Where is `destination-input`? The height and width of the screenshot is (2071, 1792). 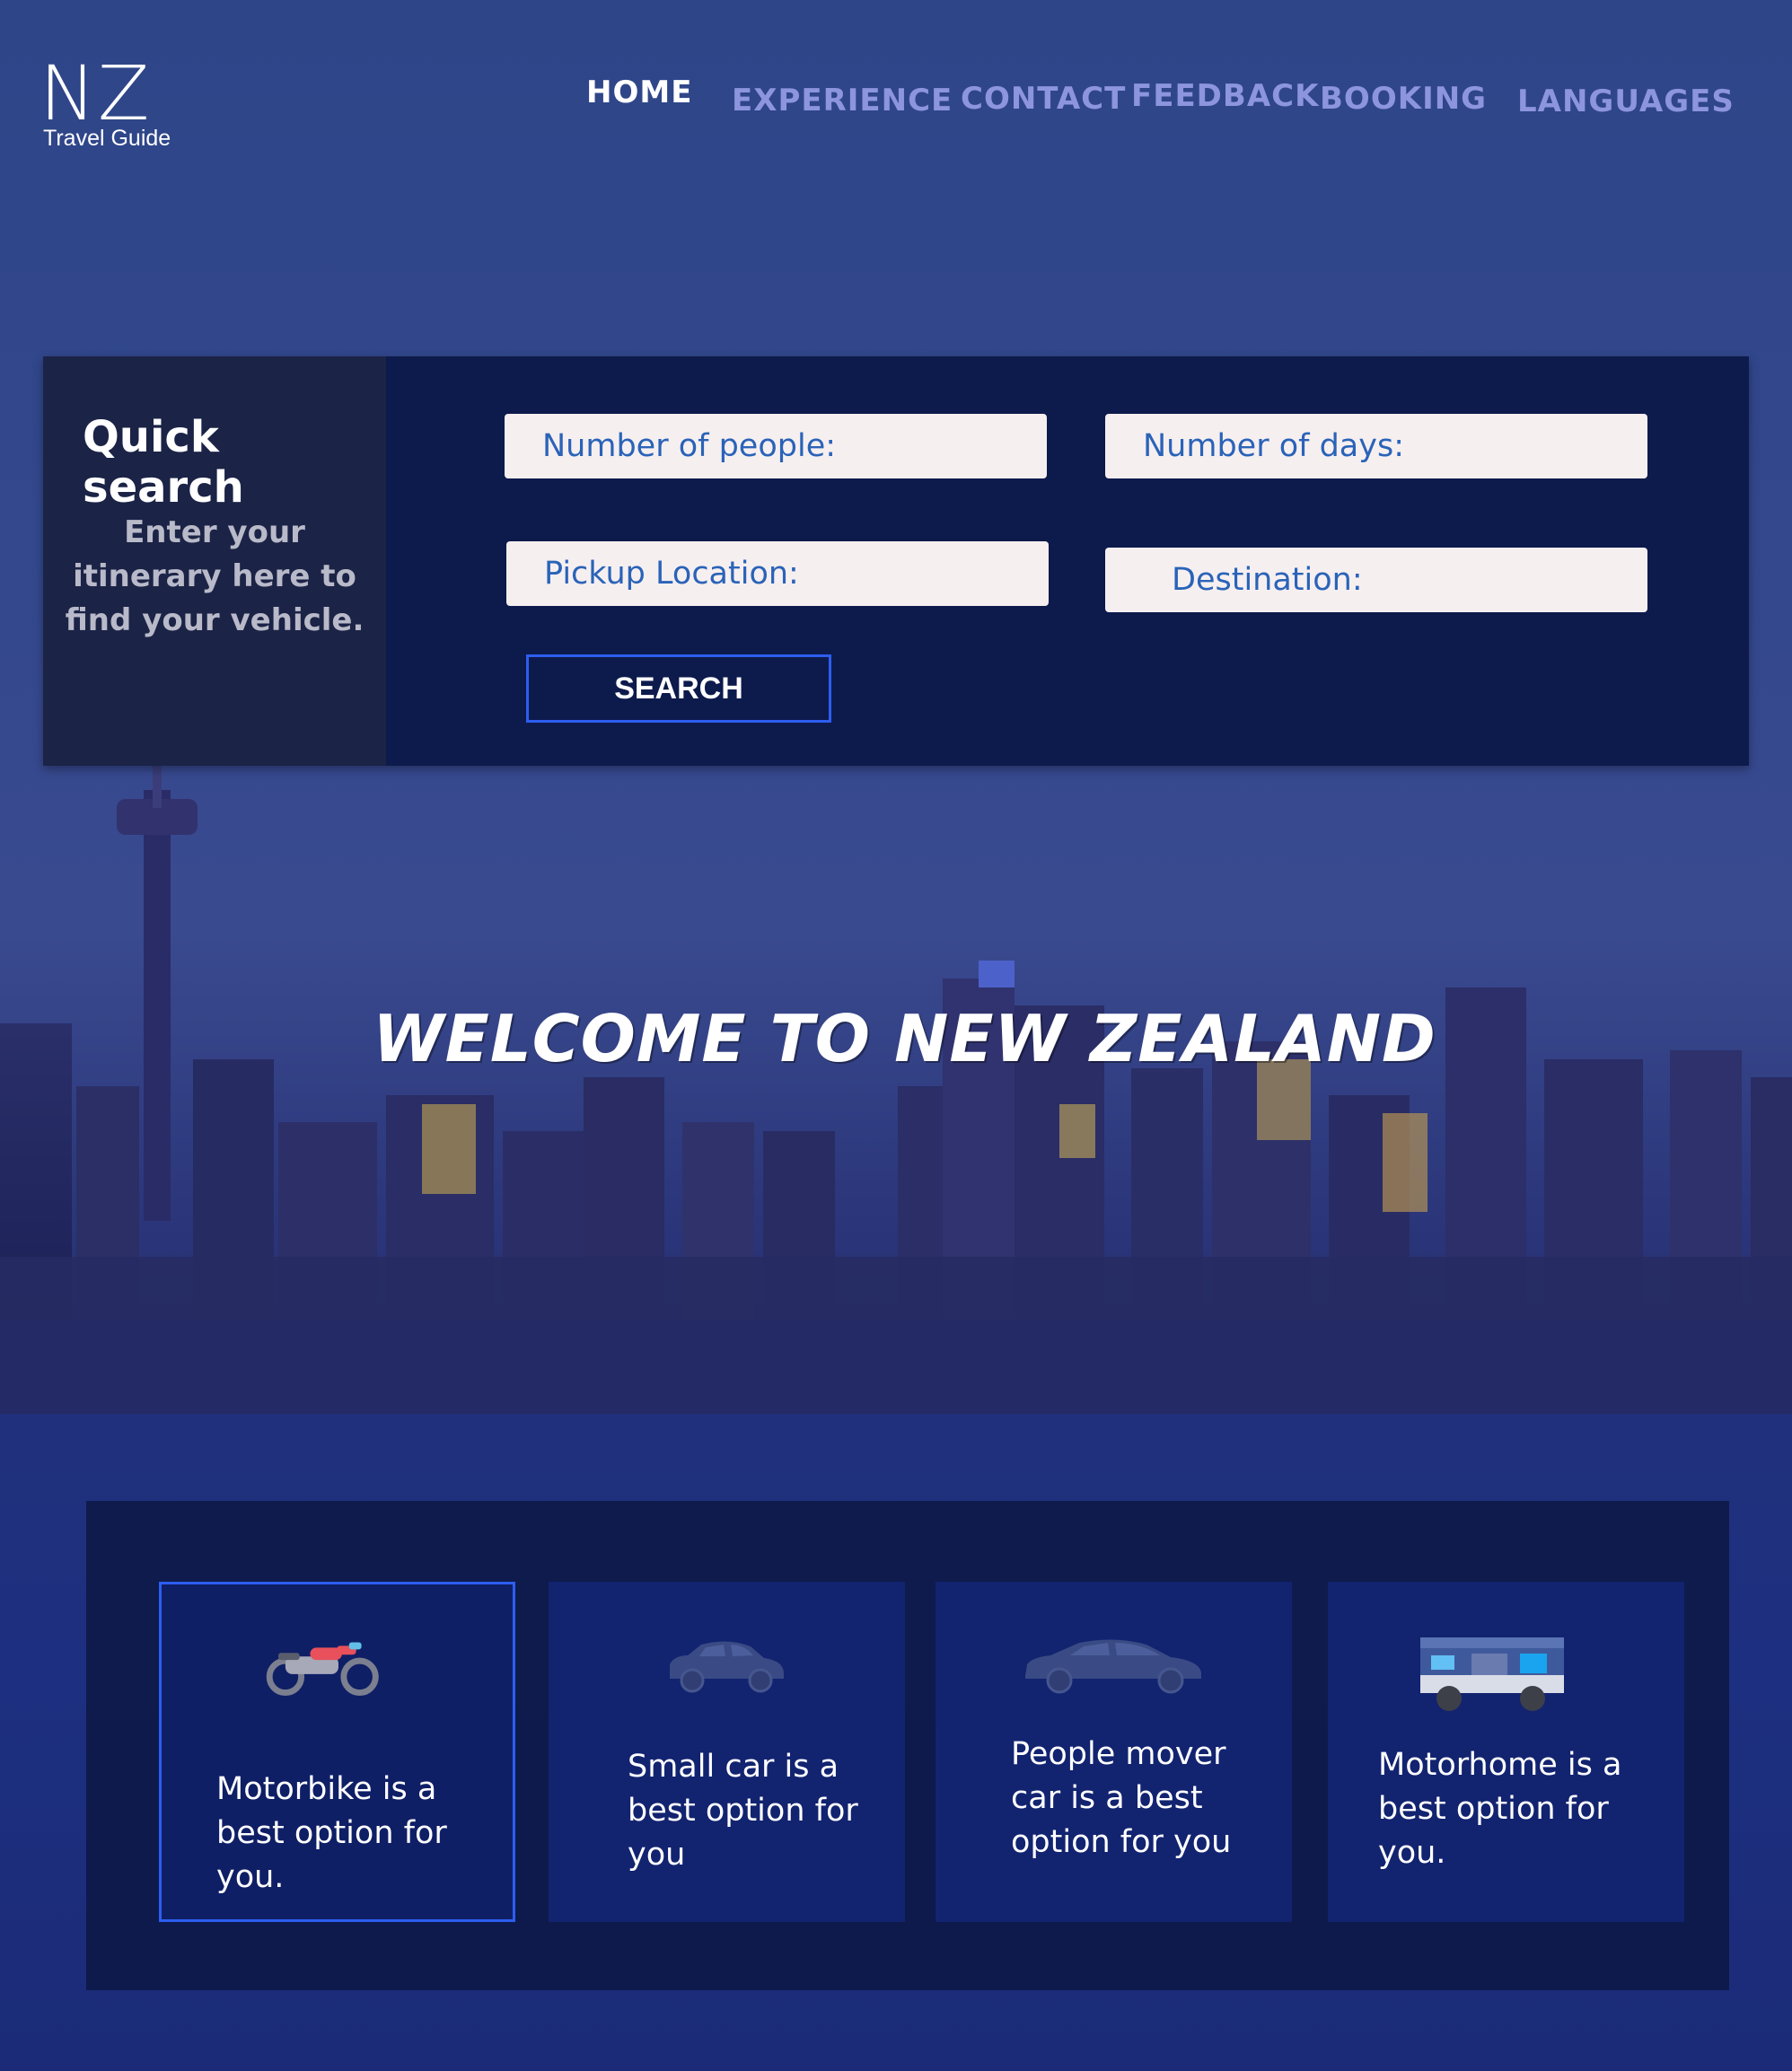
destination-input is located at coordinates (1376, 580).